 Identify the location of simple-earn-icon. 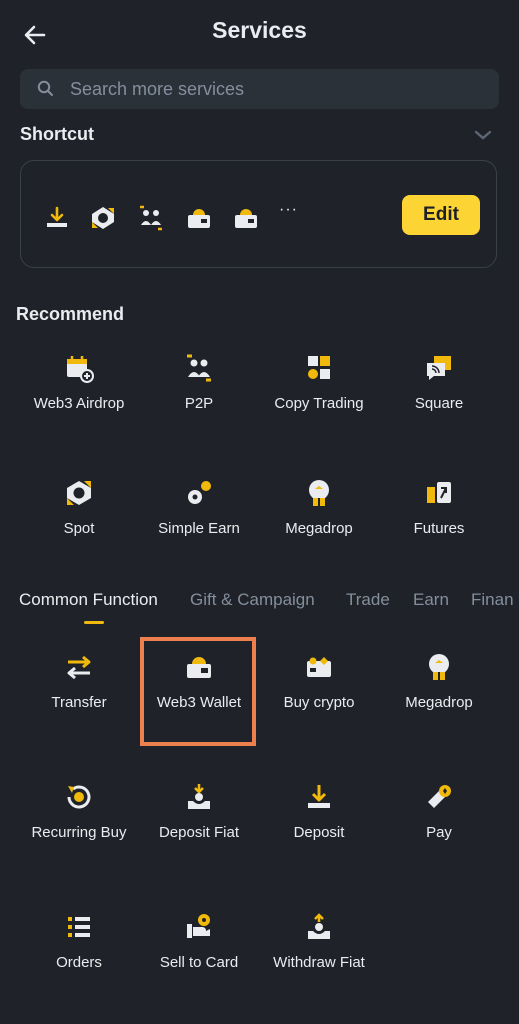
(199, 492).